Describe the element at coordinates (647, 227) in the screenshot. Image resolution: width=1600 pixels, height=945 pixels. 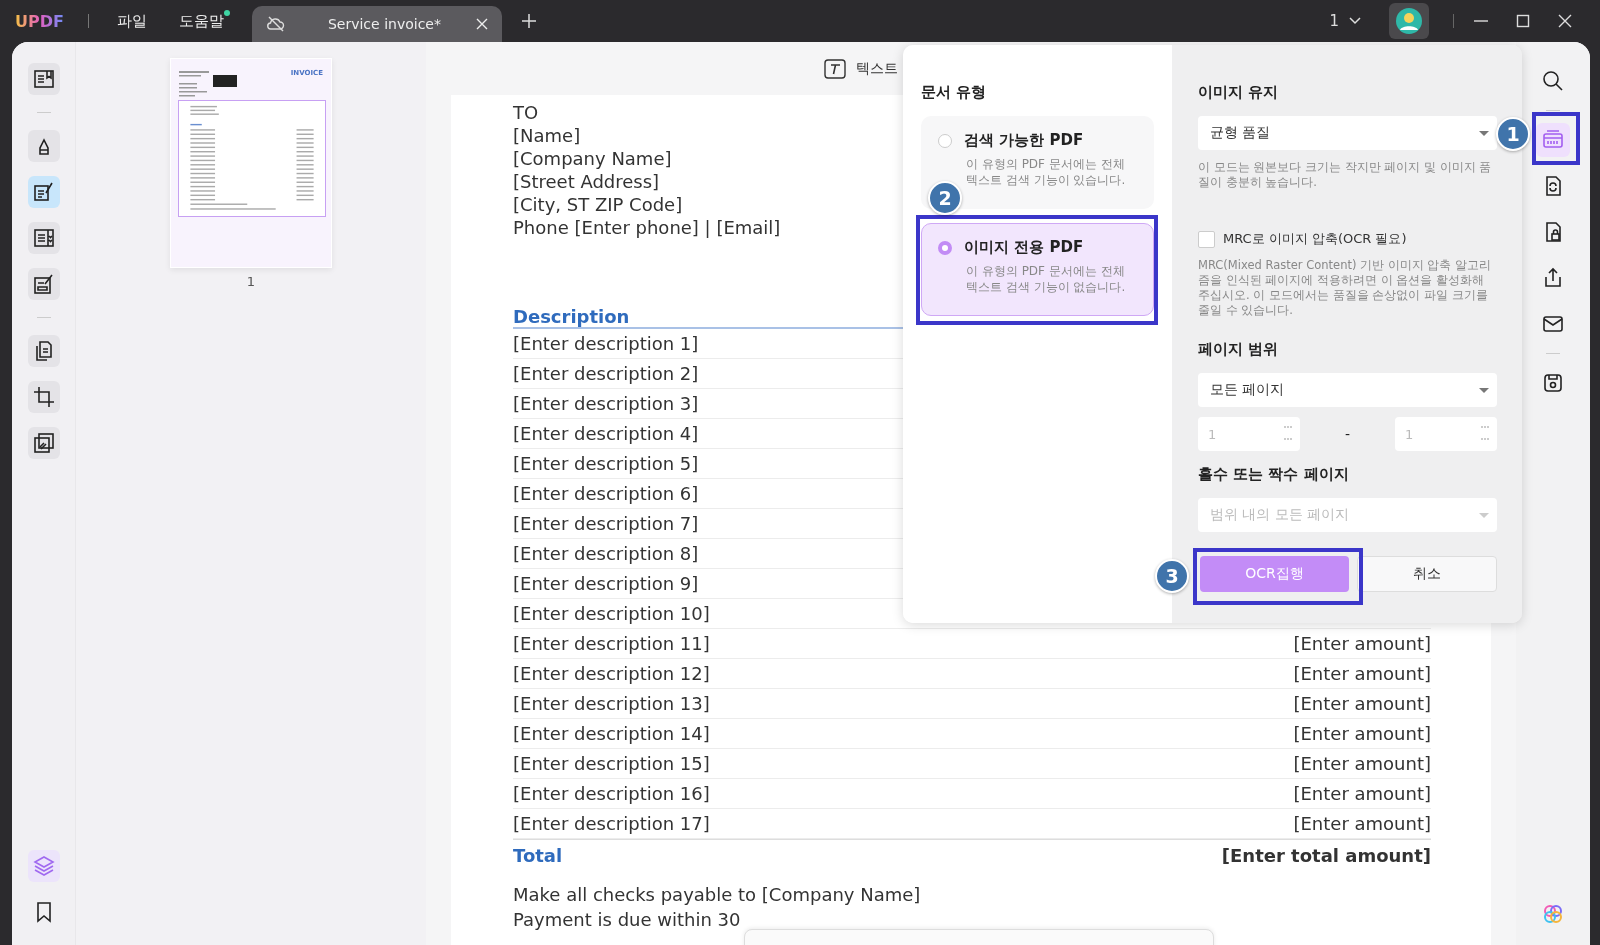
I see `address-line: Phone [Enter phone] | [Email]` at that location.